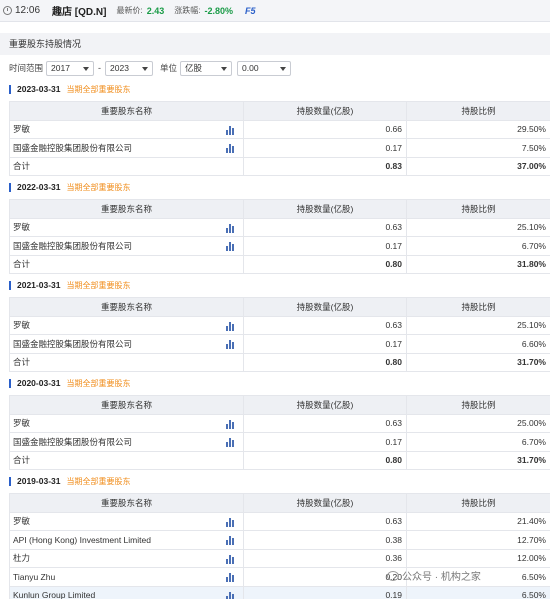 This screenshot has height=599, width=550. Describe the element at coordinates (129, 68) in the screenshot. I see `to-year-select: 2023` at that location.